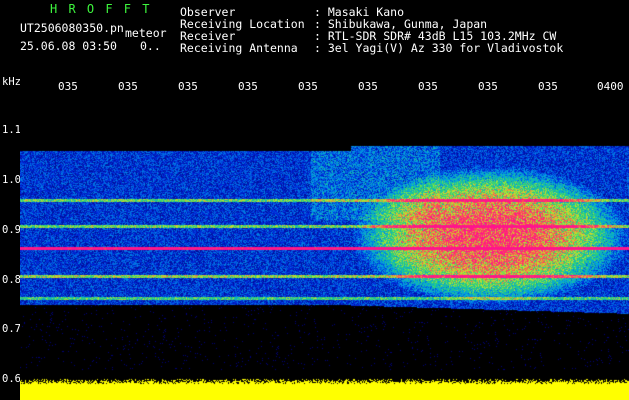 This screenshot has height=400, width=629. What do you see at coordinates (439, 48) in the screenshot?
I see `antenna-value: : 3el Yagi(V) Az 330 for Vladivostok` at bounding box center [439, 48].